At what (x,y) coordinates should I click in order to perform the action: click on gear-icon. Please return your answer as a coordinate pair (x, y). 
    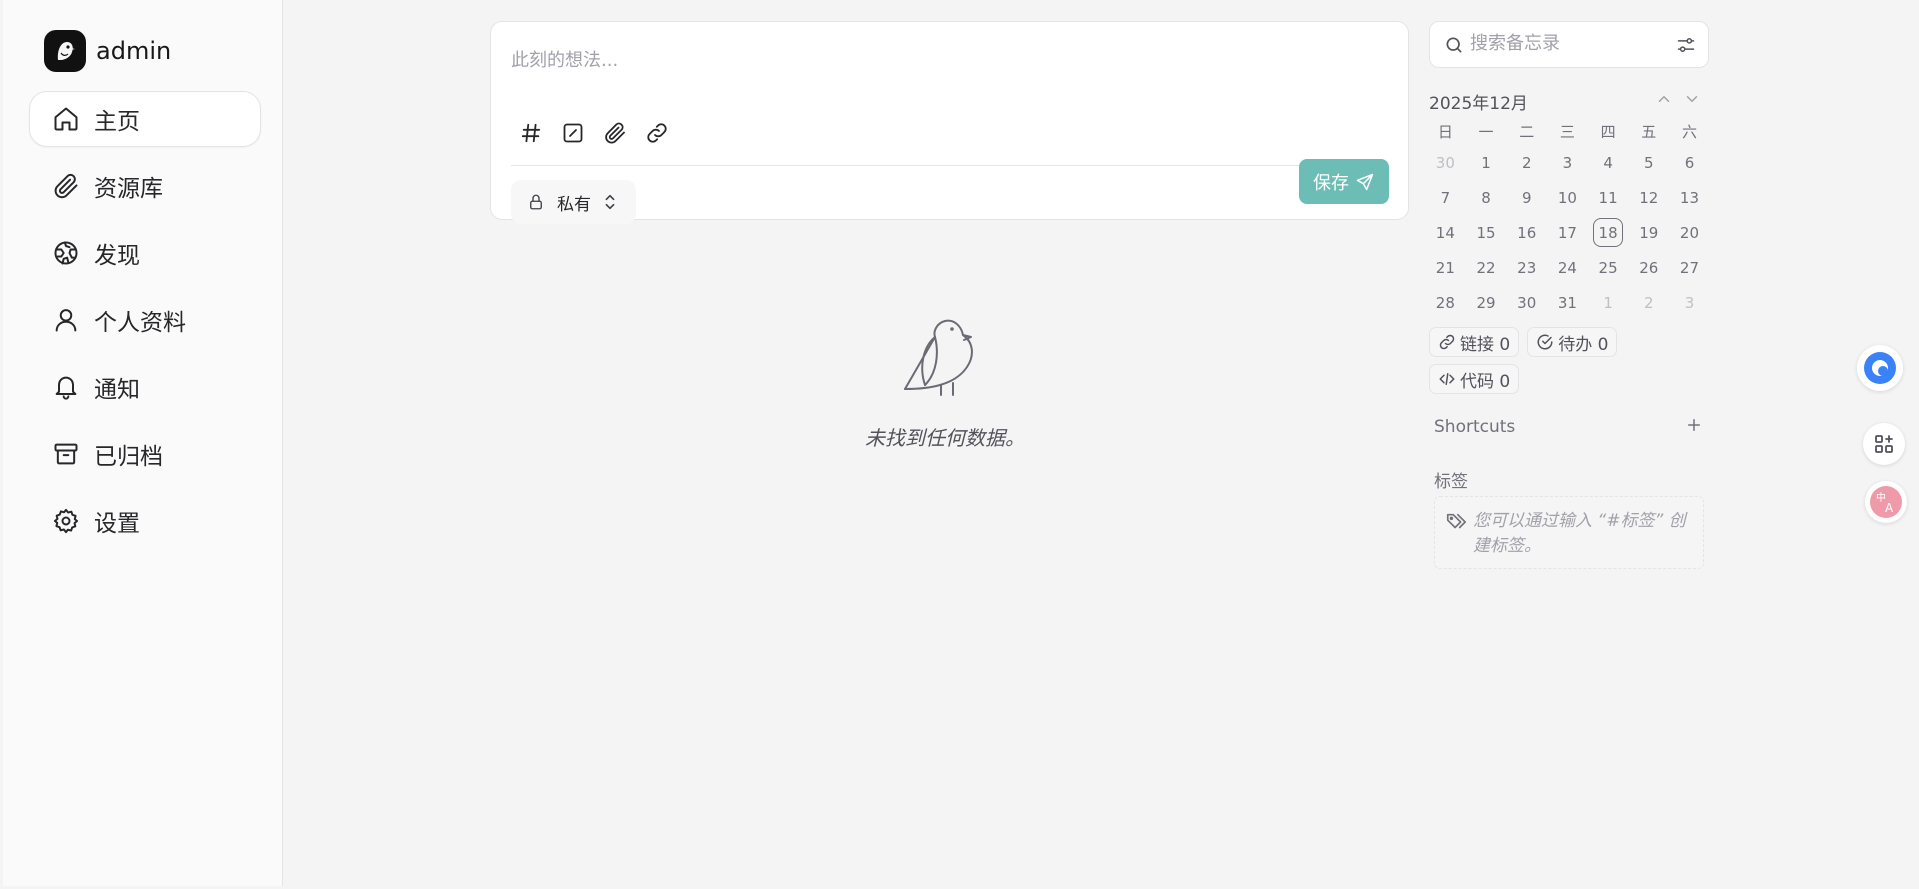
    Looking at the image, I should click on (66, 521).